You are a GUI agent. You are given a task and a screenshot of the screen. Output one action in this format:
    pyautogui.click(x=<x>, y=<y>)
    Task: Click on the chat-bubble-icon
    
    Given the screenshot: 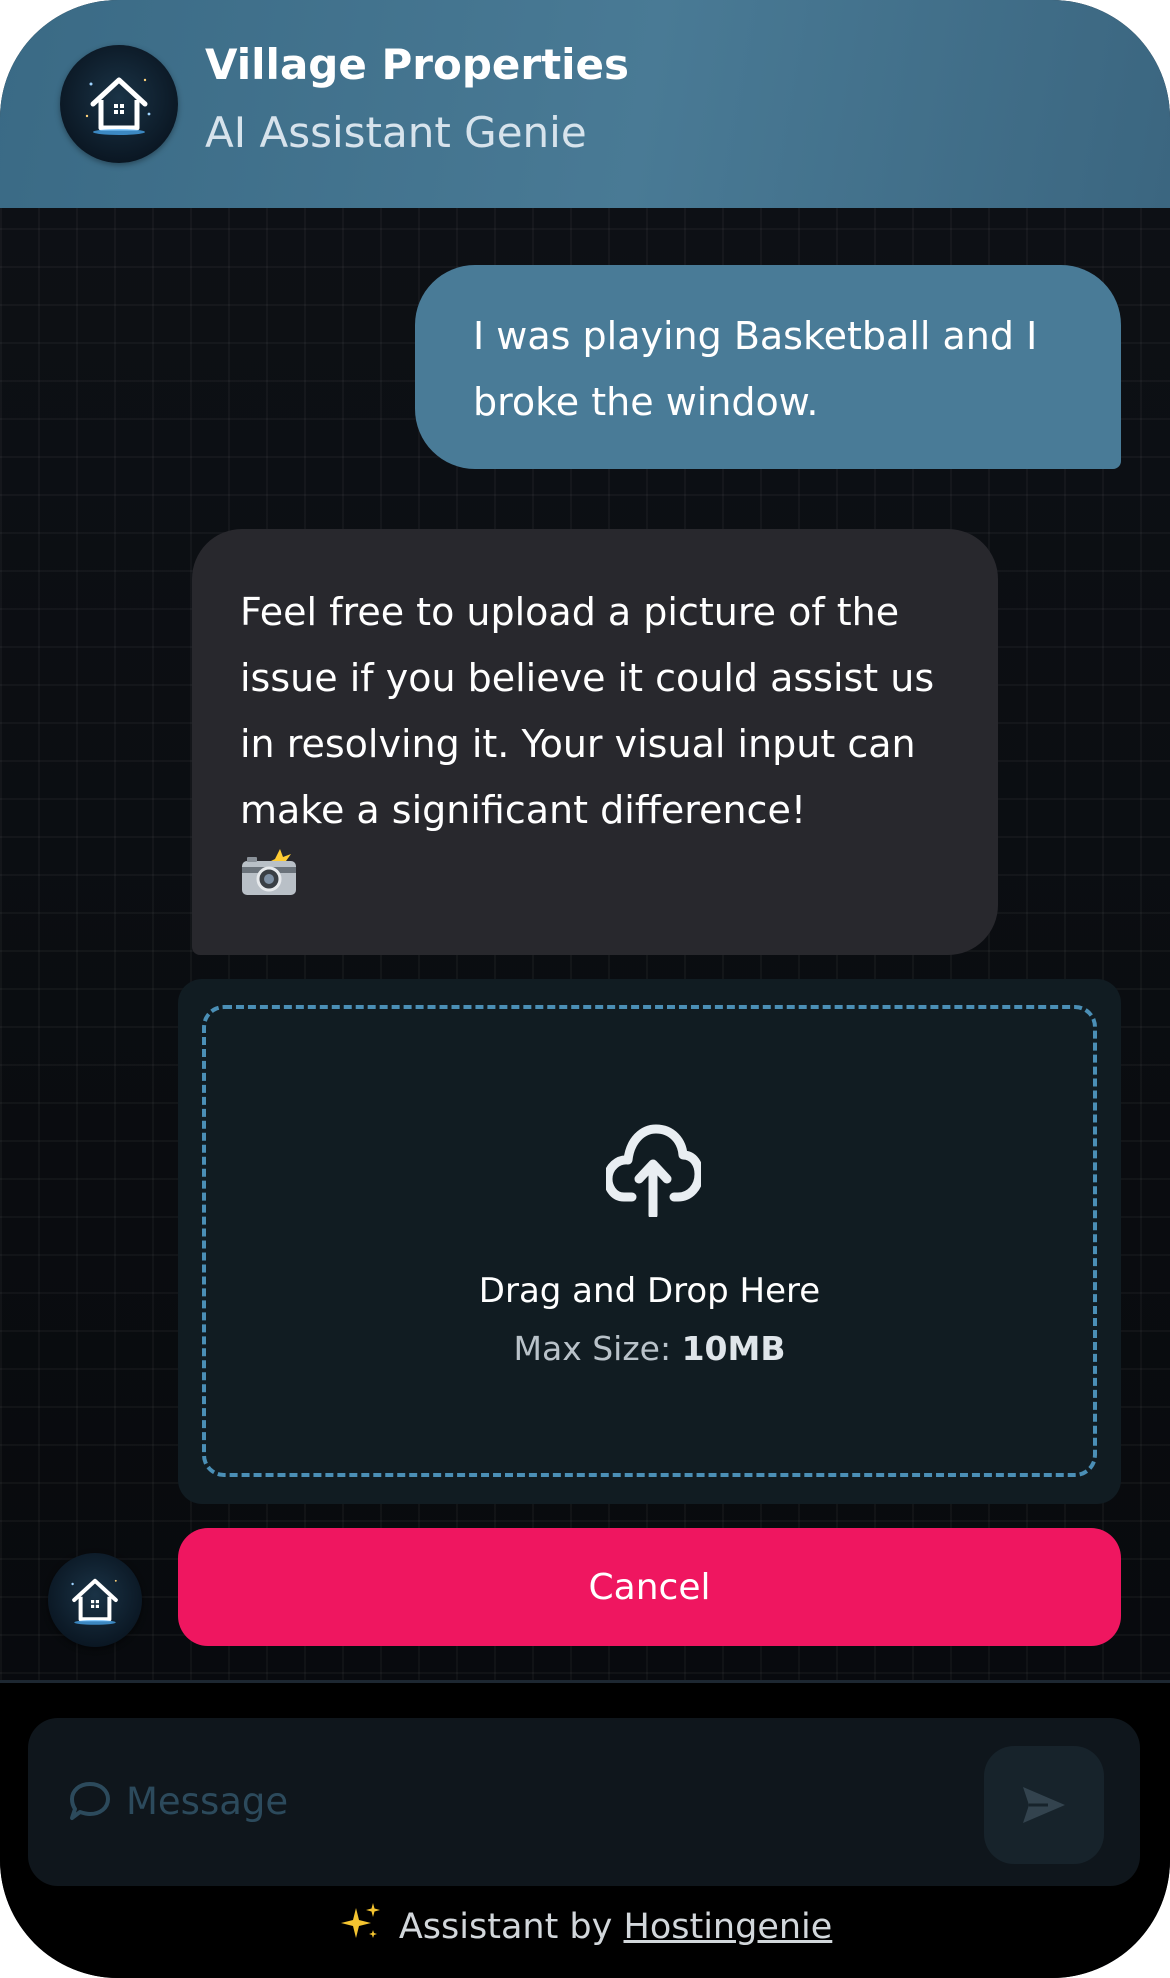 What is the action you would take?
    pyautogui.click(x=90, y=1803)
    